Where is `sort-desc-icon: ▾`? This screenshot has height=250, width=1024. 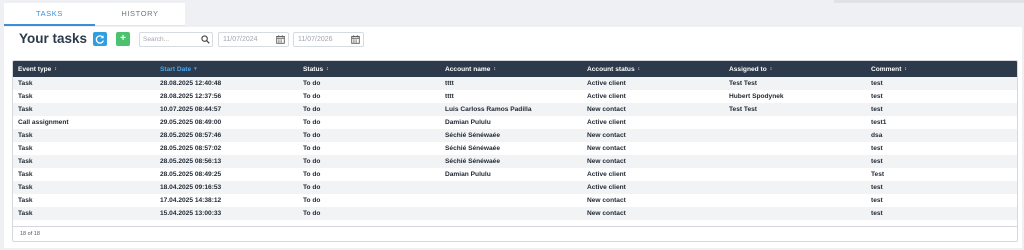
sort-desc-icon: ▾ is located at coordinates (195, 69).